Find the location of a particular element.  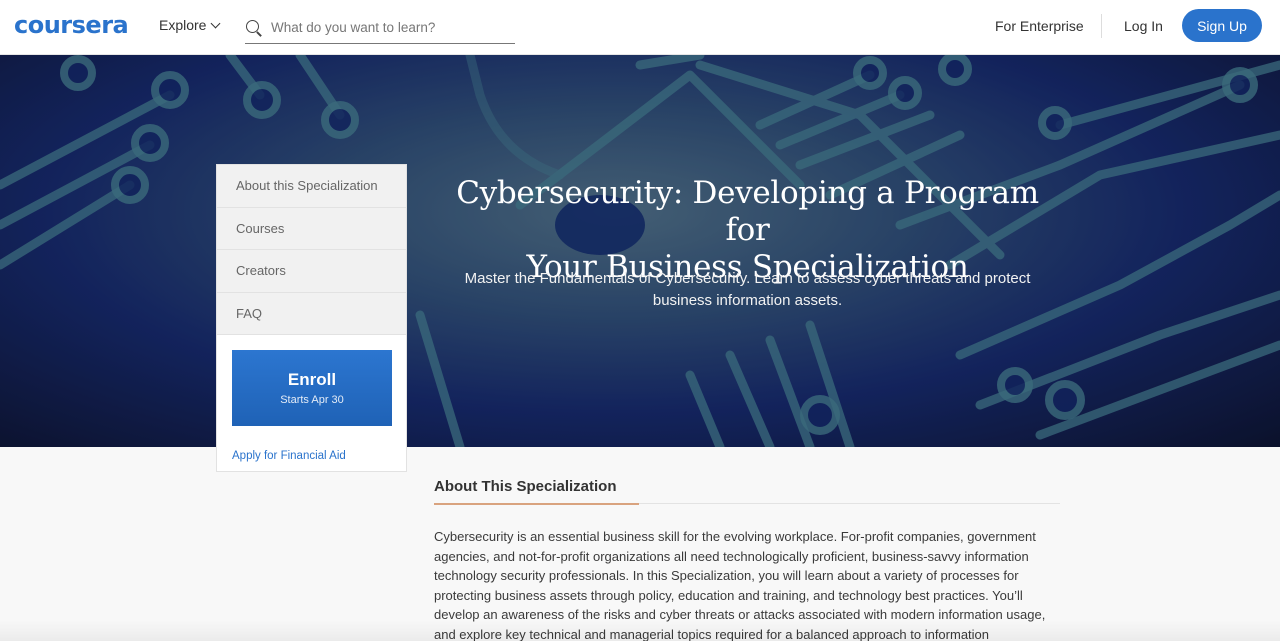

sidenav-item-about: About this Specialization is located at coordinates (311, 186).